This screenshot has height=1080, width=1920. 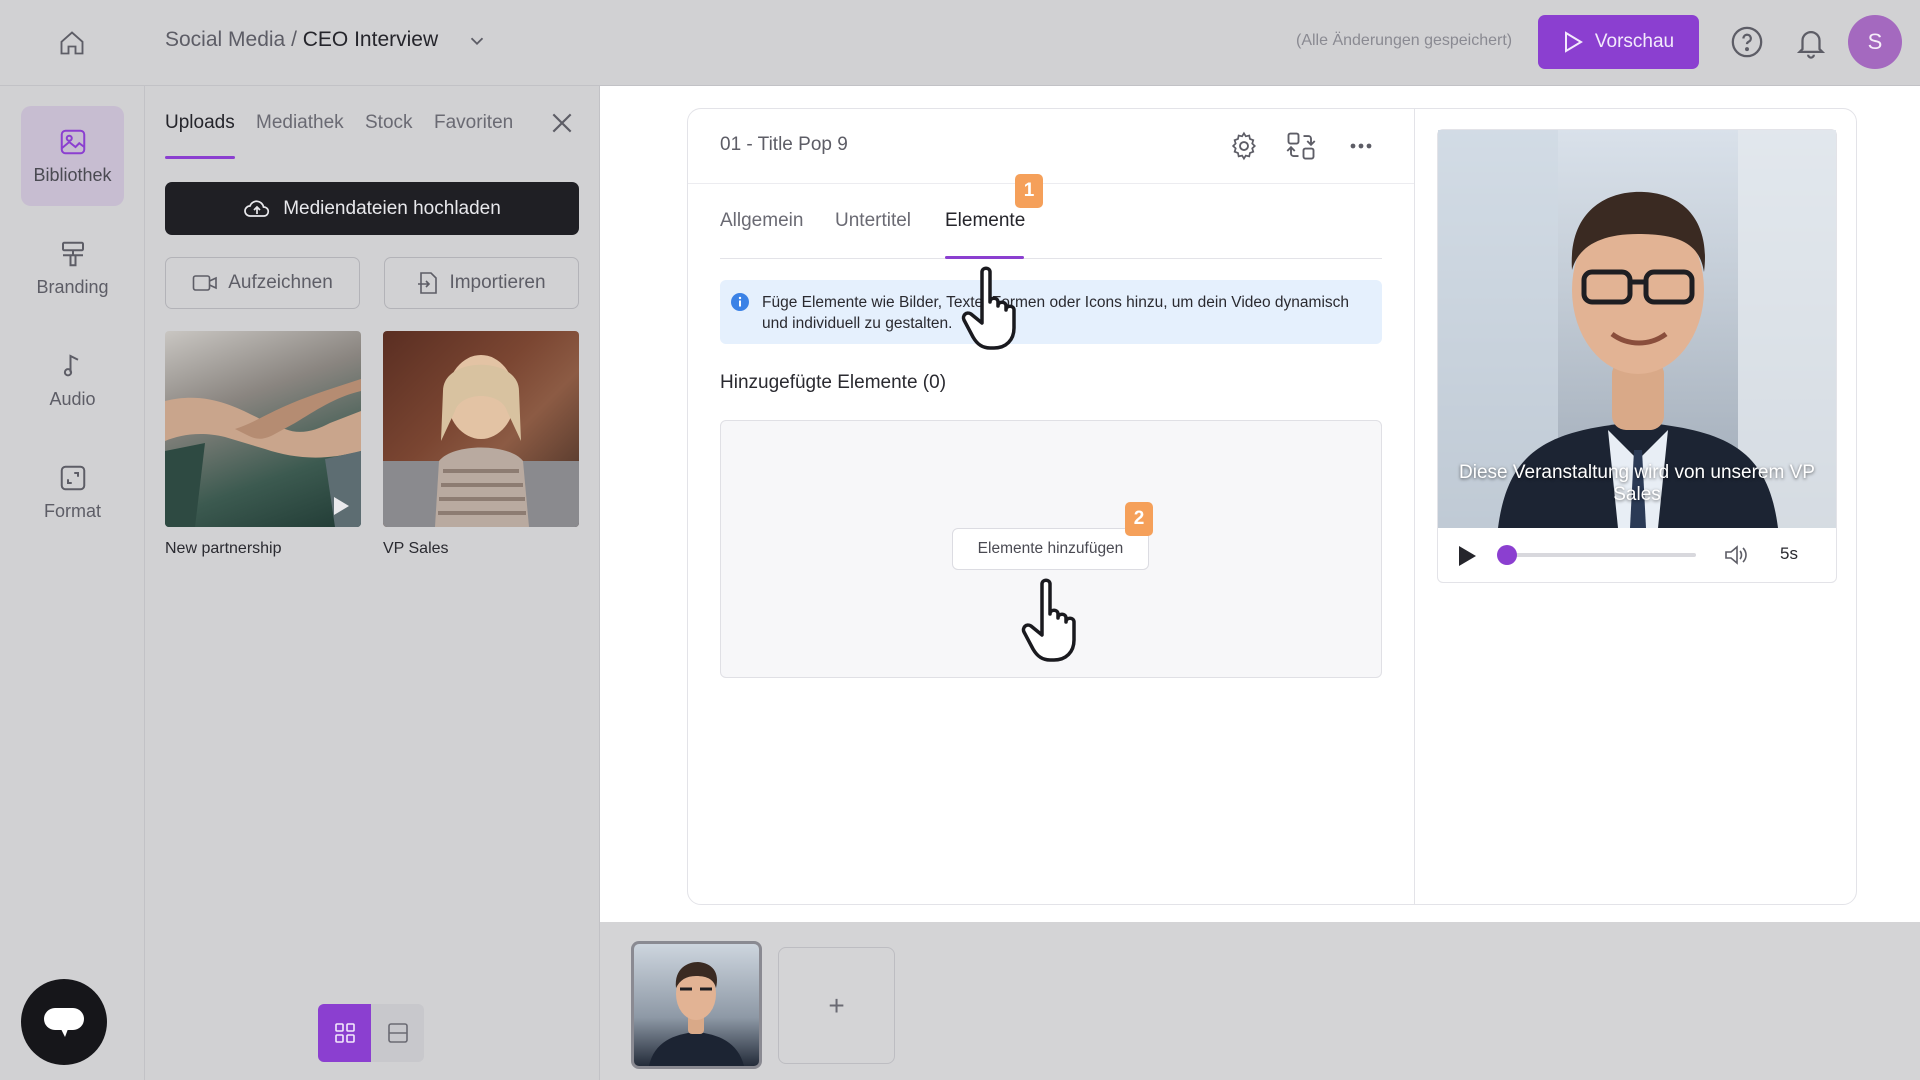 What do you see at coordinates (72, 156) in the screenshot?
I see `nav-item-bibliothek: Bibliothek` at bounding box center [72, 156].